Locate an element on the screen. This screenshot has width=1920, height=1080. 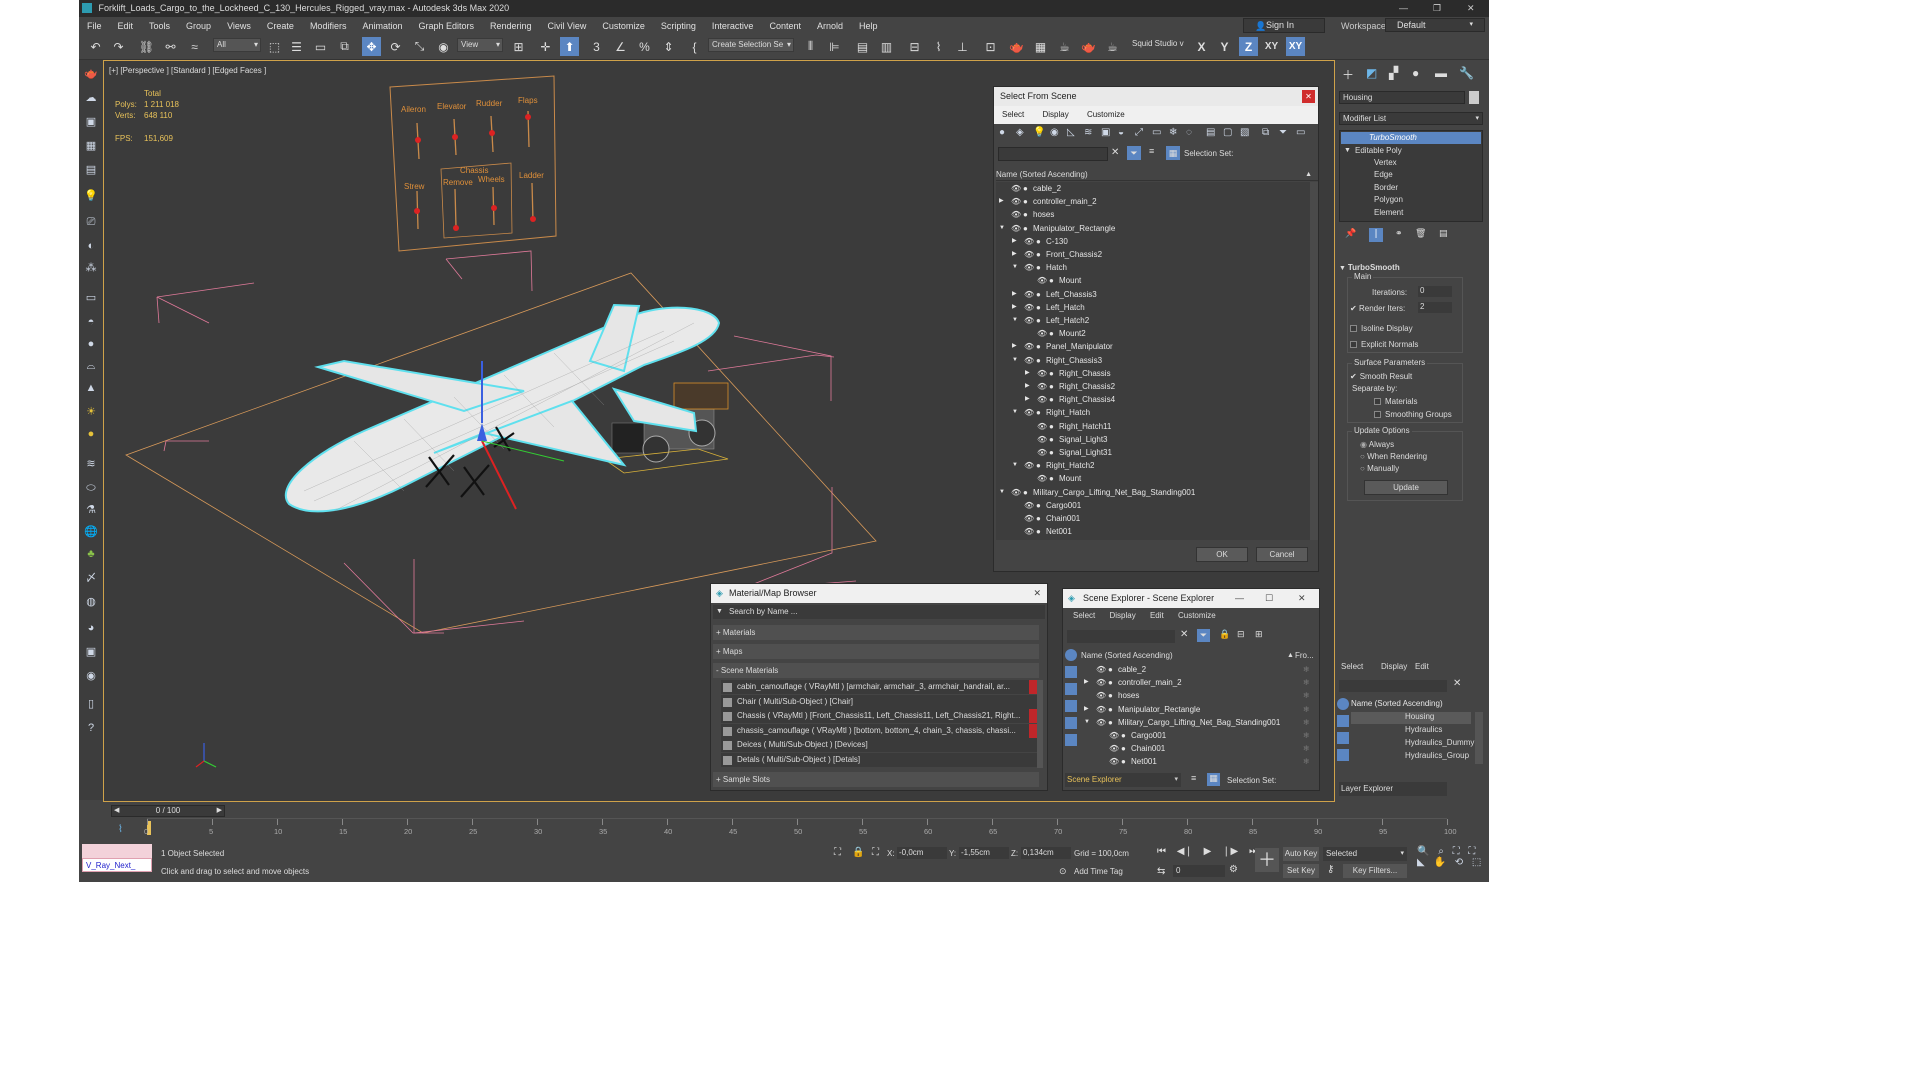
link-icon: ⛓ is located at coordinates (146, 46).